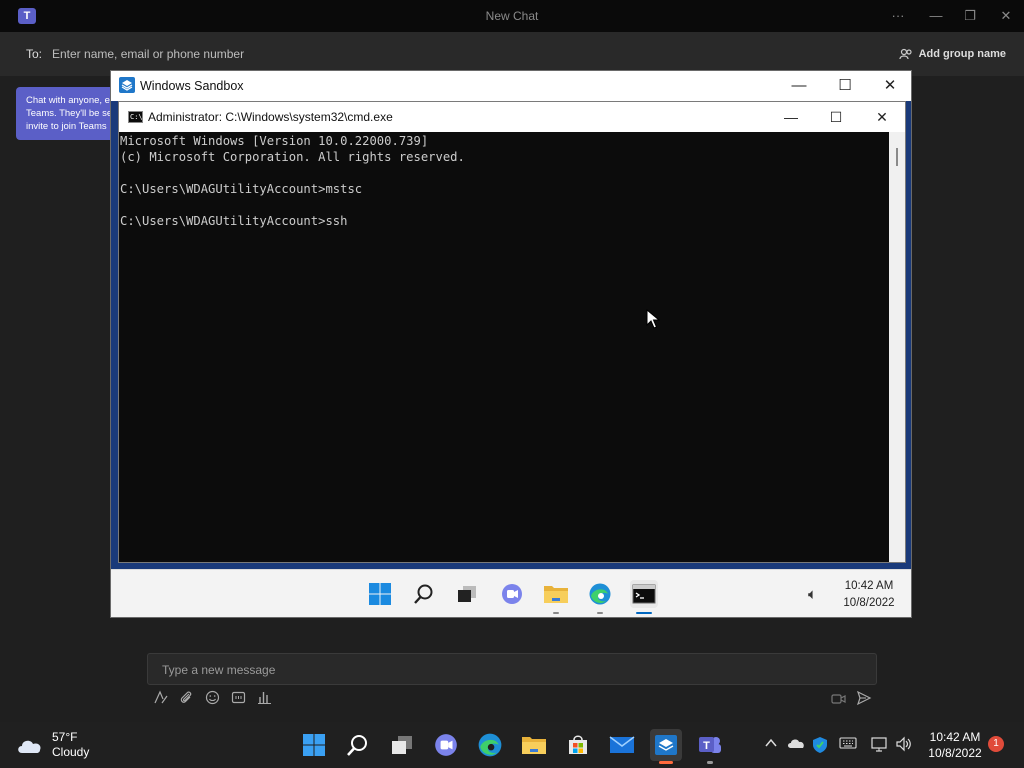 The width and height of the screenshot is (1024, 768). Describe the element at coordinates (848, 745) in the screenshot. I see `keyboard-icon` at that location.